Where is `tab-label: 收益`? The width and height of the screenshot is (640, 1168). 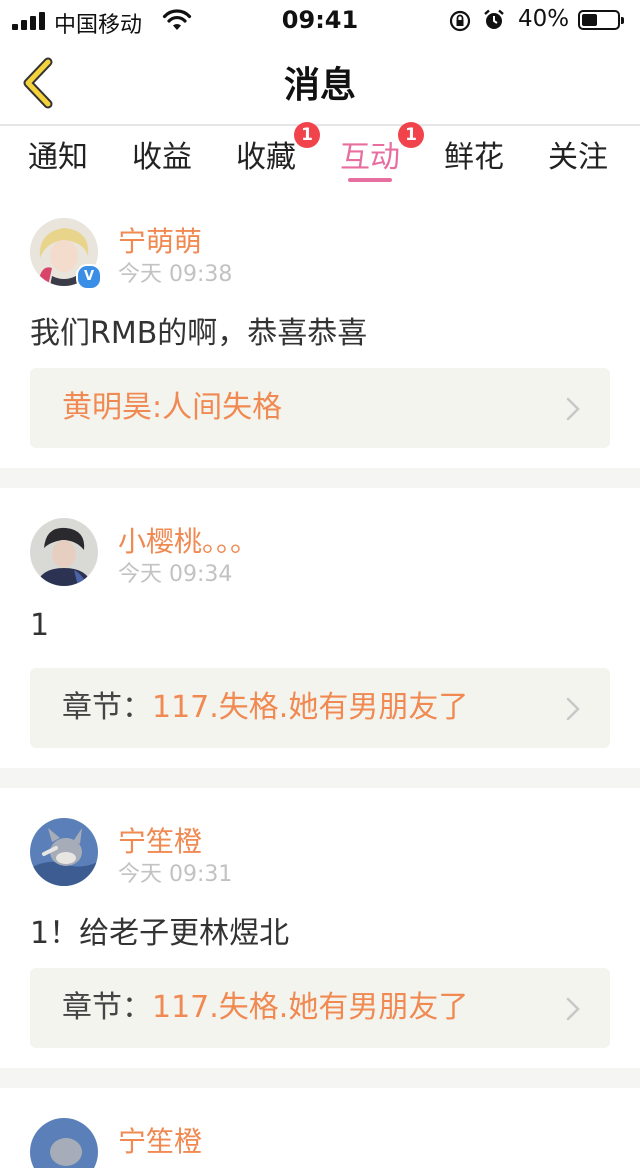
tab-label: 收益 is located at coordinates (162, 157).